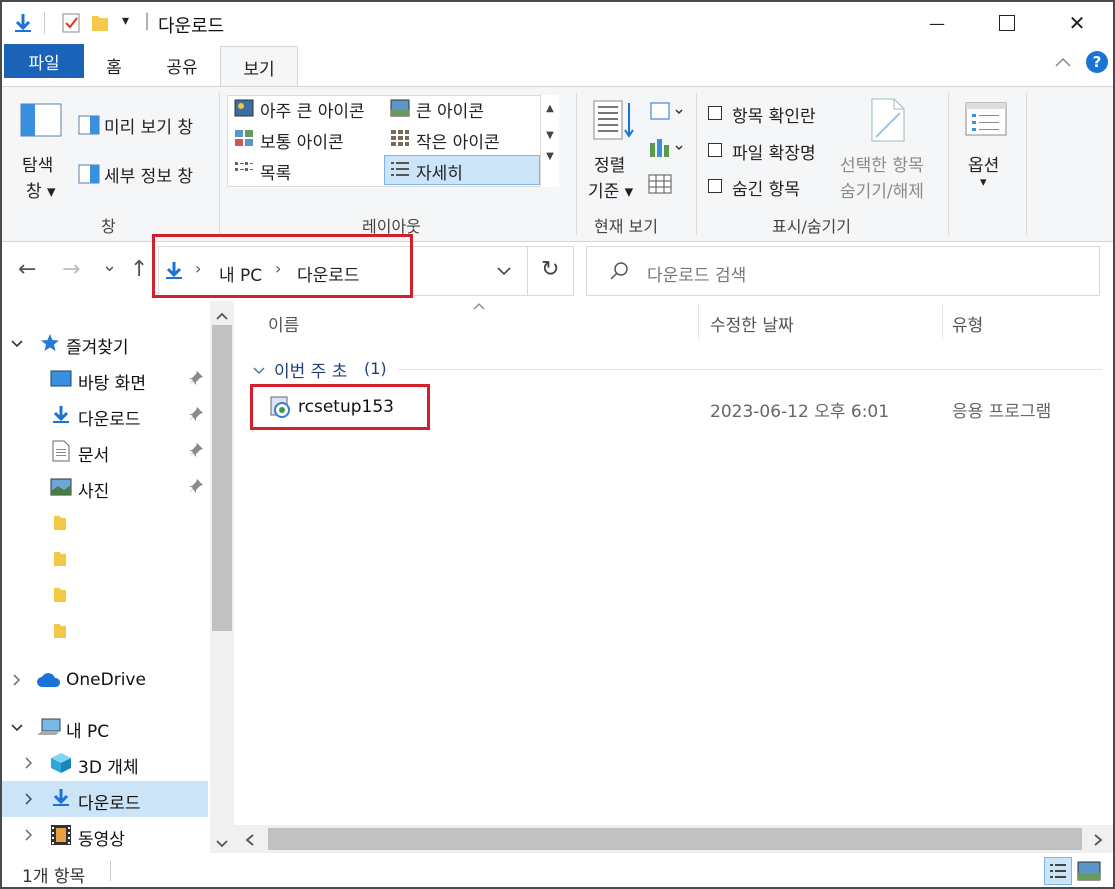  I want to click on group-header-label: 이번 주 초, so click(310, 369).